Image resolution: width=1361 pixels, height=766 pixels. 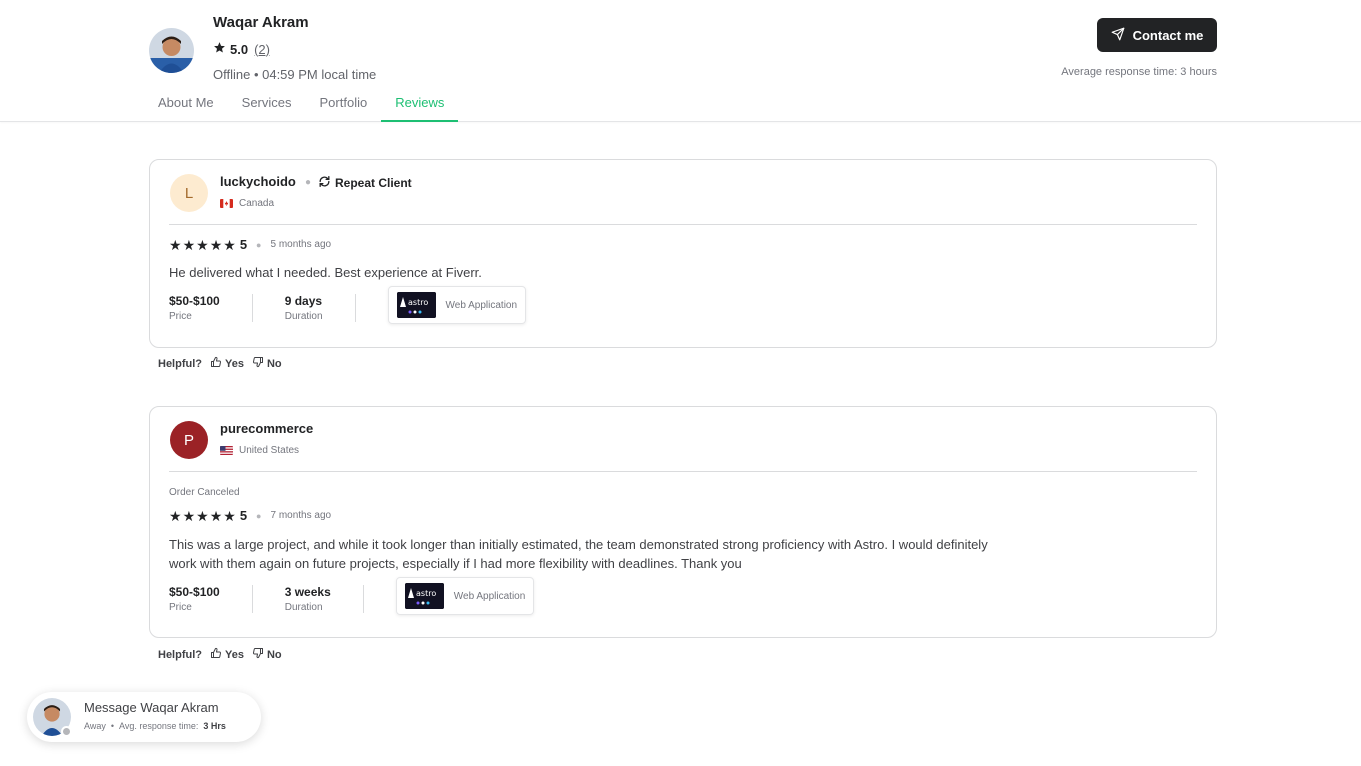 What do you see at coordinates (420, 105) in the screenshot?
I see `tab-reviews: Reviews` at bounding box center [420, 105].